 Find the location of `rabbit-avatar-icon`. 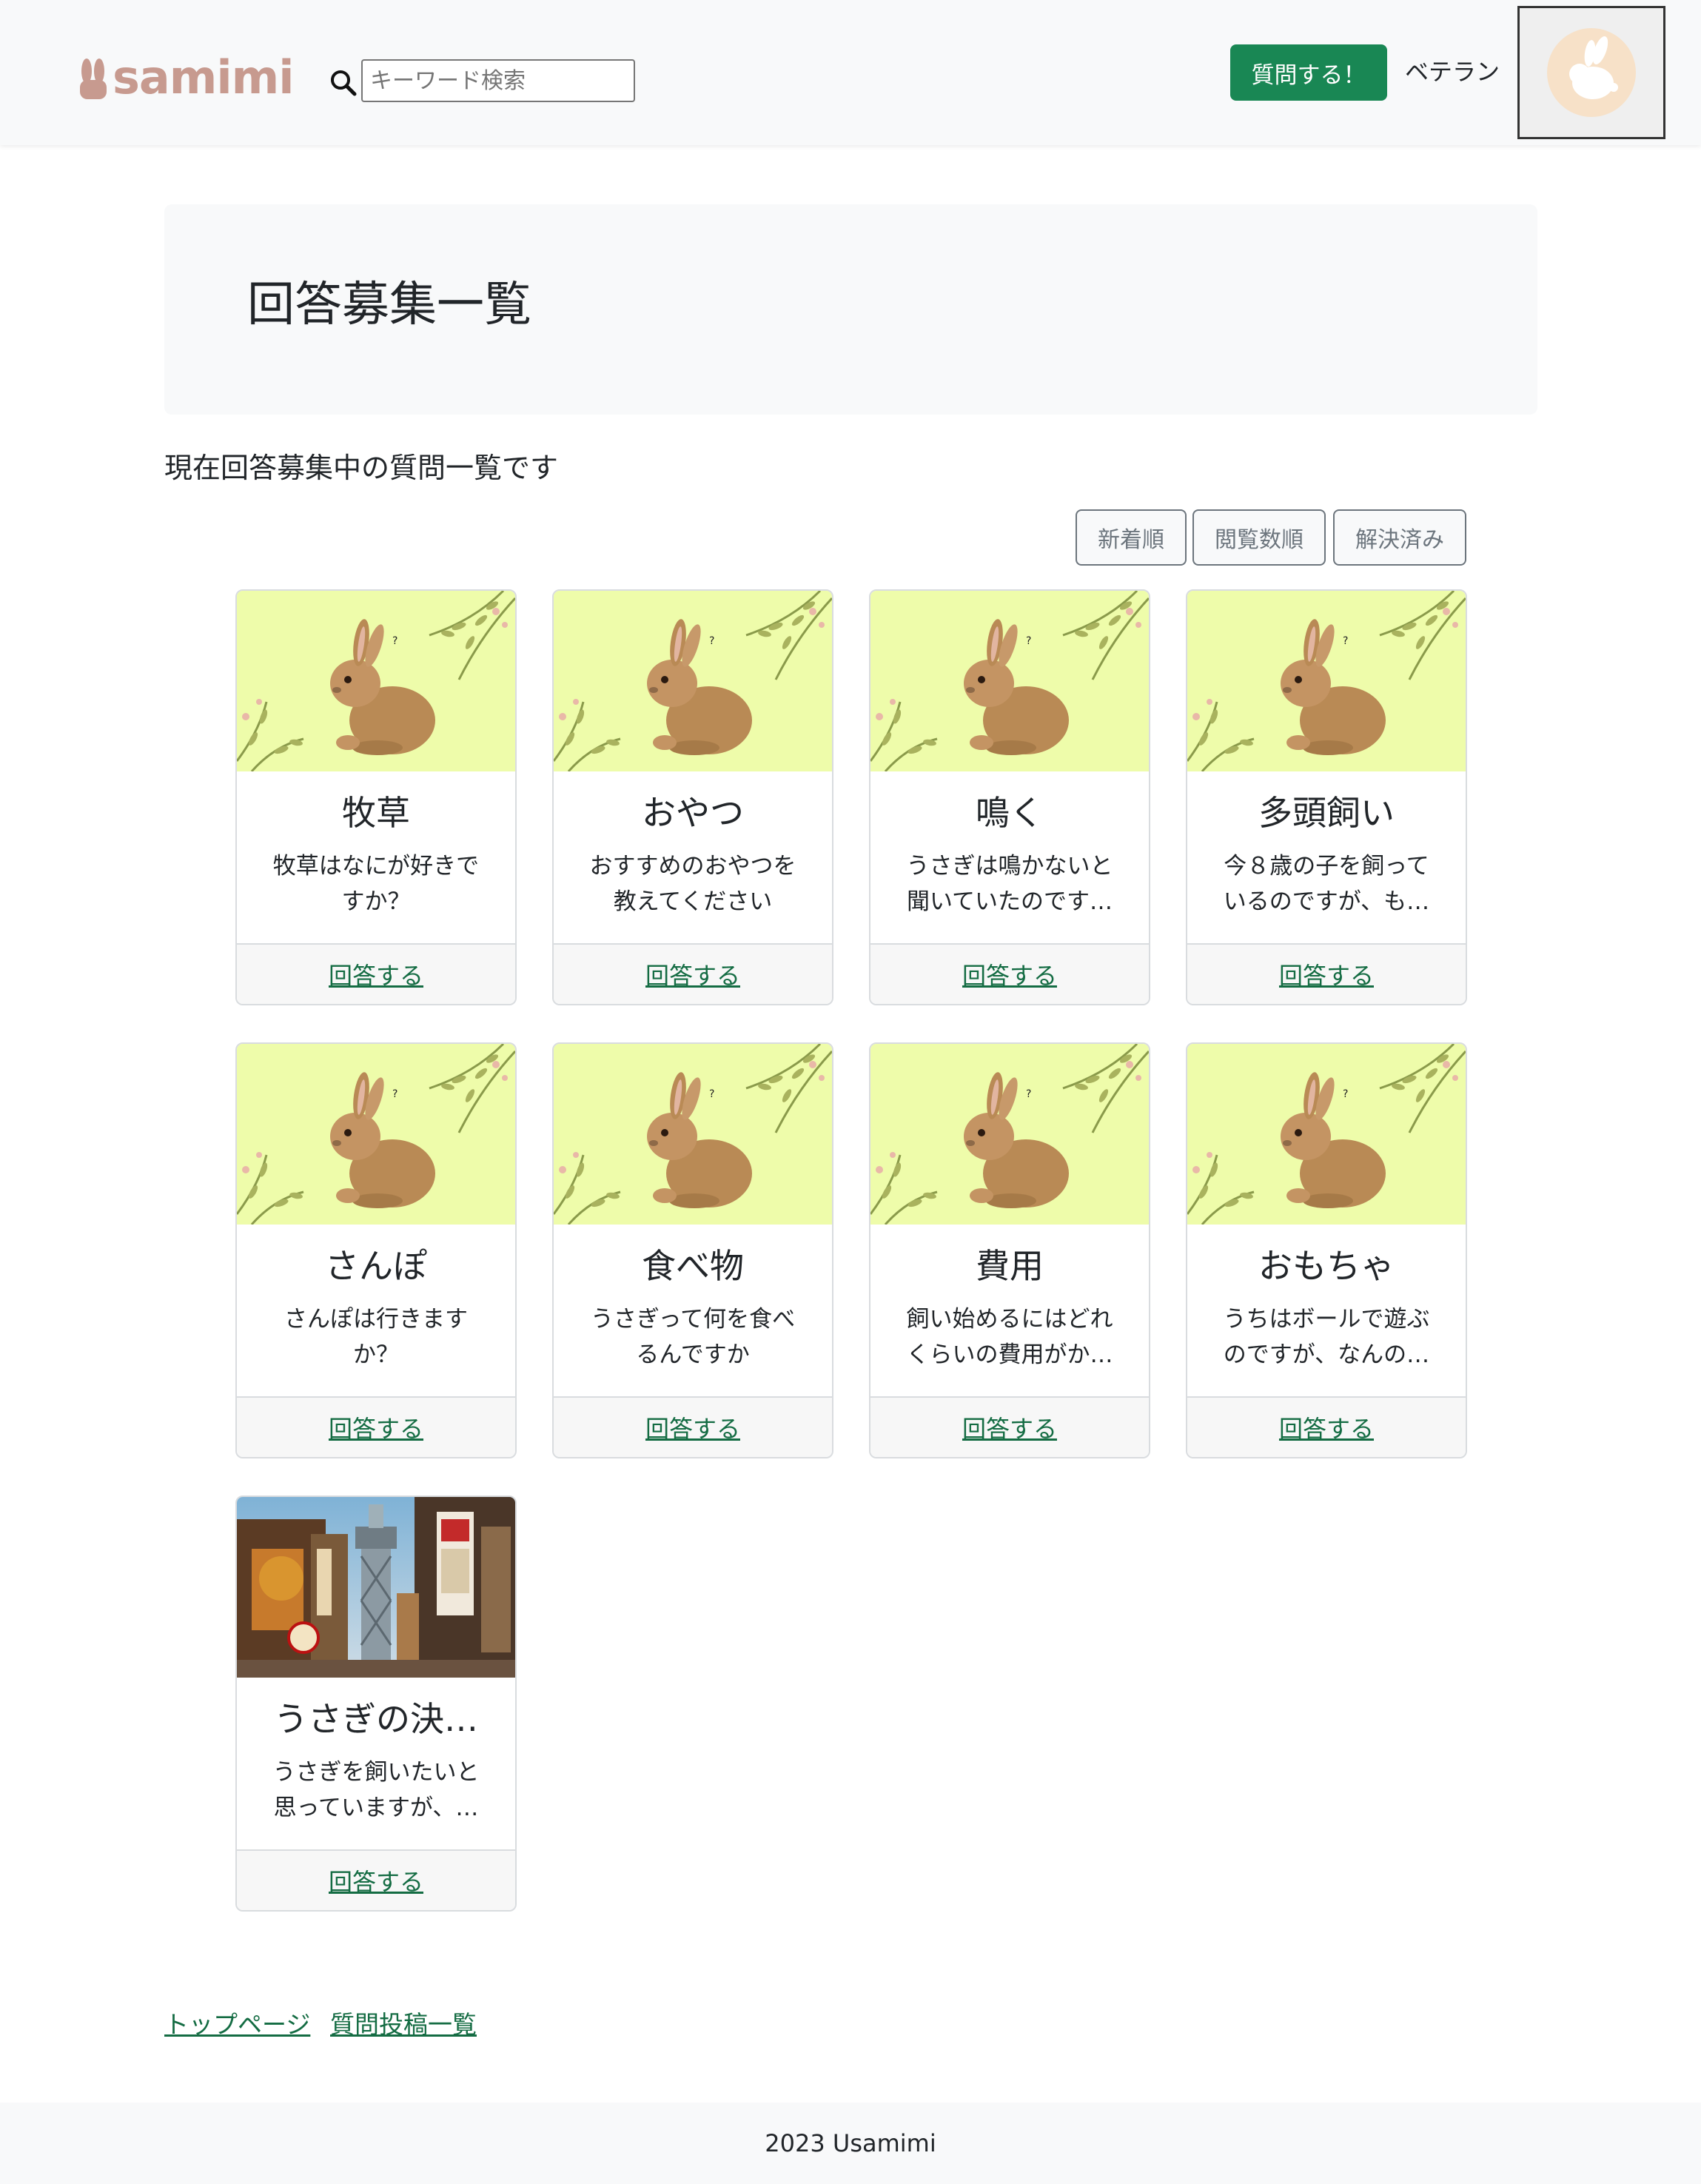

rabbit-avatar-icon is located at coordinates (1591, 72).